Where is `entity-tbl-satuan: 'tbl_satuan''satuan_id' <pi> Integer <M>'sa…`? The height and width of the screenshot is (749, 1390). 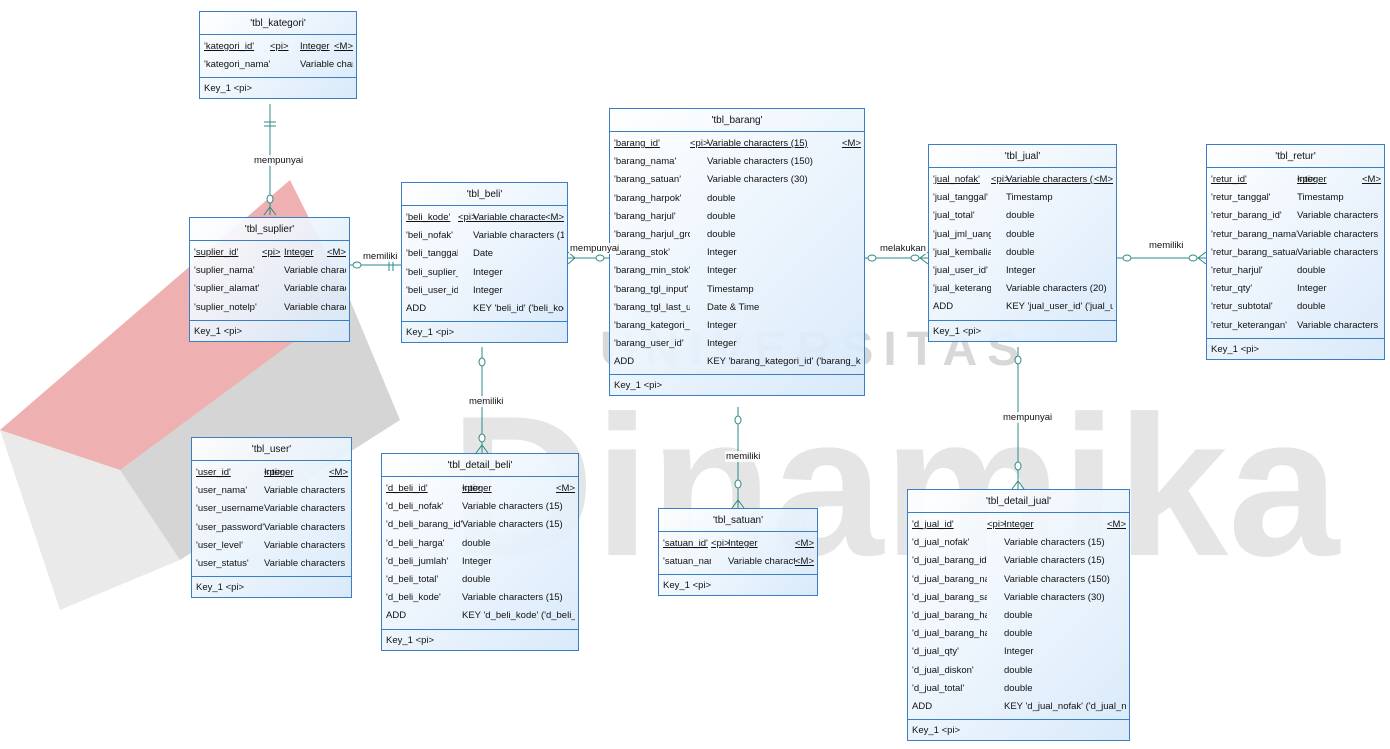
entity-tbl-satuan: 'tbl_satuan''satuan_id' <pi> Integer <M>'sa… is located at coordinates (738, 552).